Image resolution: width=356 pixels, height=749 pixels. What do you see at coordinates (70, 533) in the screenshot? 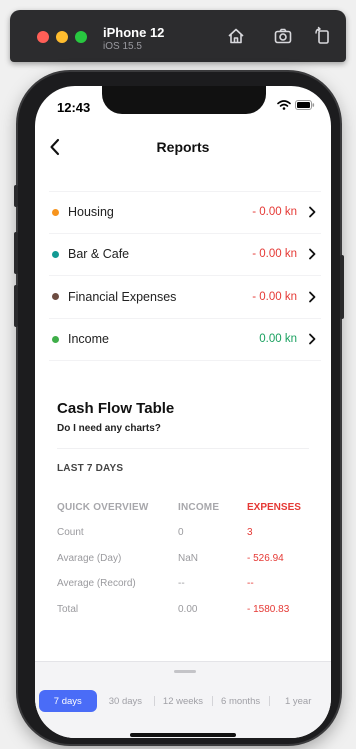
I see `row-label: Count` at bounding box center [70, 533].